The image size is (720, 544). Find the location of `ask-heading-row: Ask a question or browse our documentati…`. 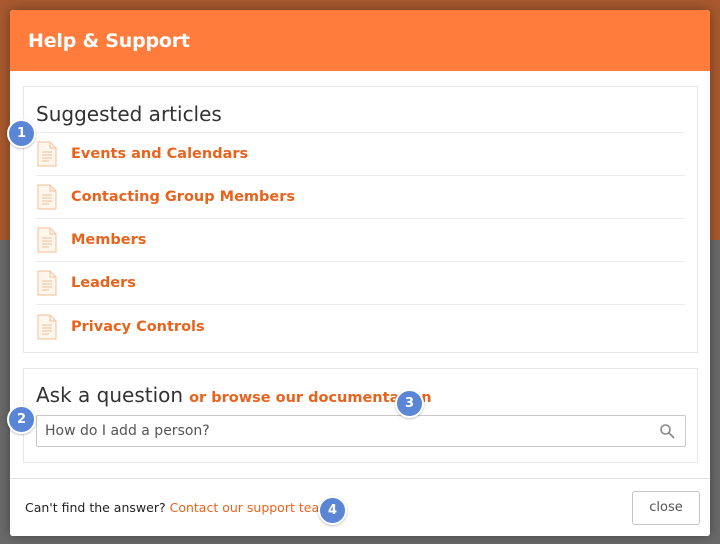

ask-heading-row: Ask a question or browse our documentati… is located at coordinates (360, 395).